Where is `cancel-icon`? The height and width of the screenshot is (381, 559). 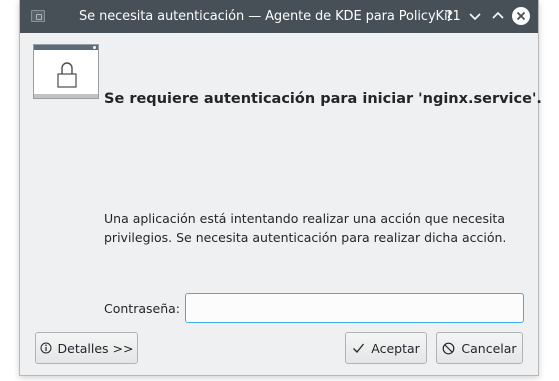 cancel-icon is located at coordinates (449, 348).